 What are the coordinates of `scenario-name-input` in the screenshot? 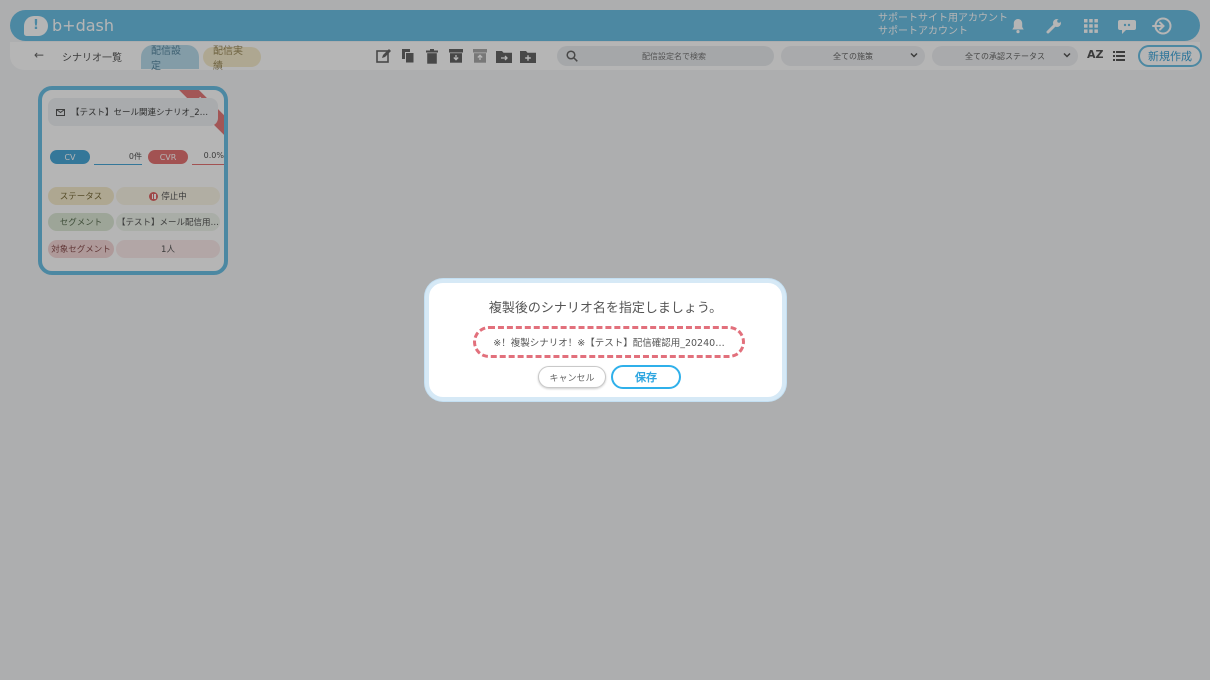 It's located at (609, 342).